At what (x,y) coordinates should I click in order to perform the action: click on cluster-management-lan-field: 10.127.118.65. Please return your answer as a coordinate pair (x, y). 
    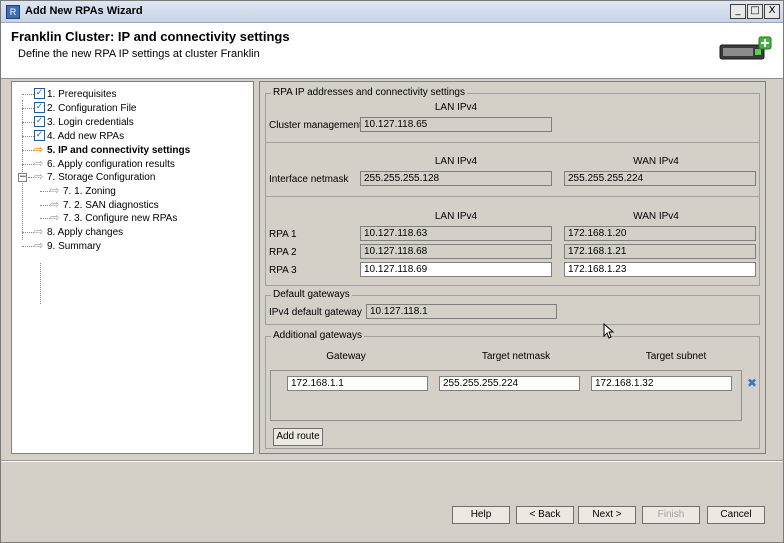
    Looking at the image, I should click on (456, 124).